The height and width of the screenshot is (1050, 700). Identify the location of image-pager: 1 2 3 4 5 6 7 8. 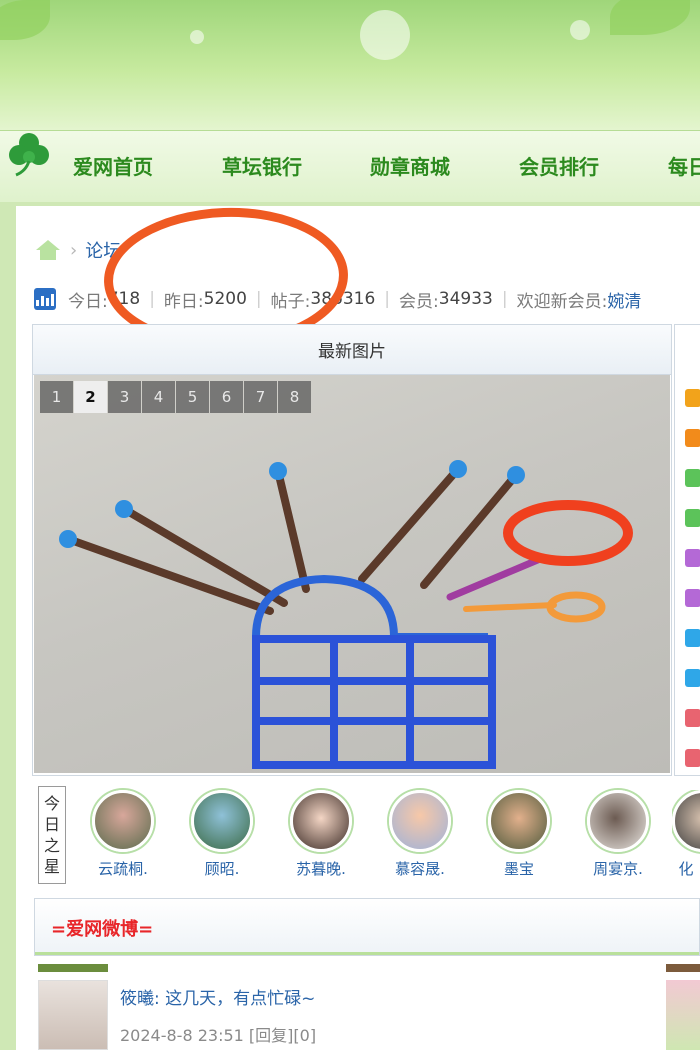
(175, 397).